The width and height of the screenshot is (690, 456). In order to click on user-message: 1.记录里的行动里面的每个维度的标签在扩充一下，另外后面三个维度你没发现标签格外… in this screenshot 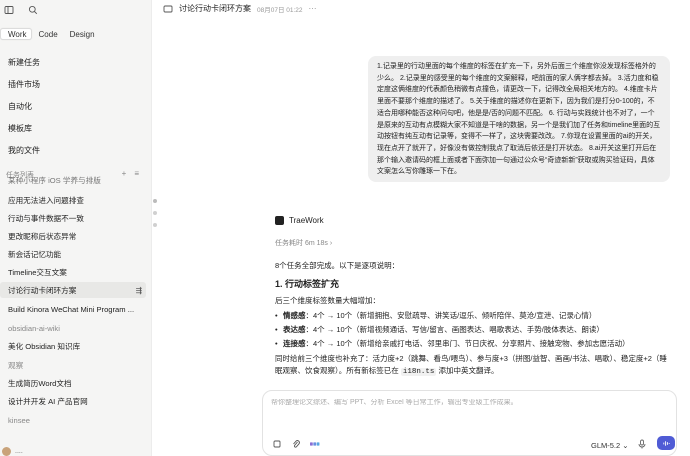, I will do `click(519, 119)`.